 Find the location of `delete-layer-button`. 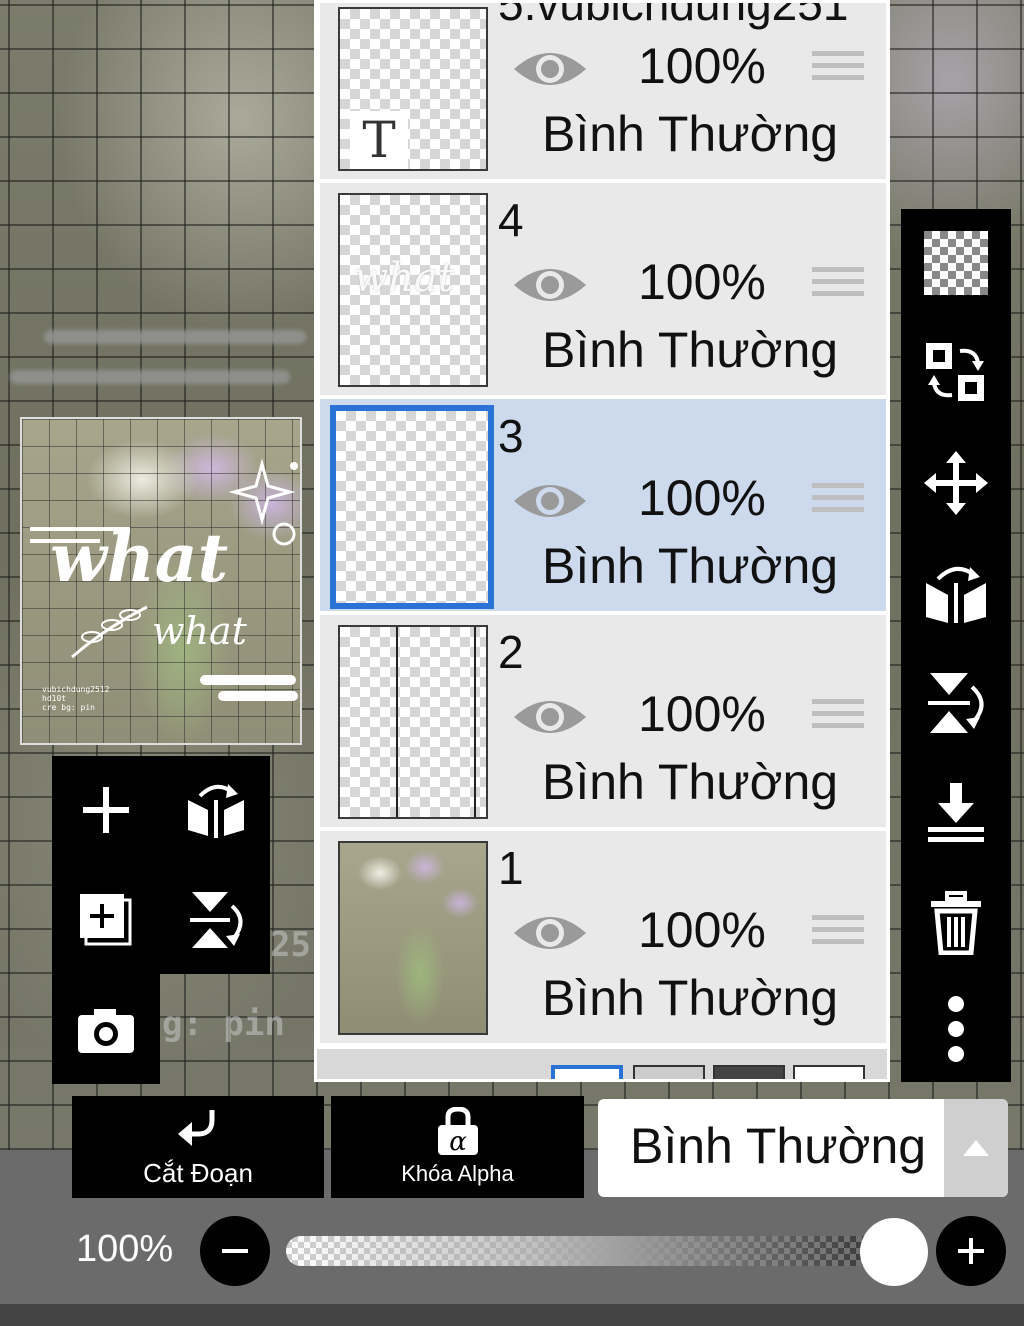

delete-layer-button is located at coordinates (956, 923).